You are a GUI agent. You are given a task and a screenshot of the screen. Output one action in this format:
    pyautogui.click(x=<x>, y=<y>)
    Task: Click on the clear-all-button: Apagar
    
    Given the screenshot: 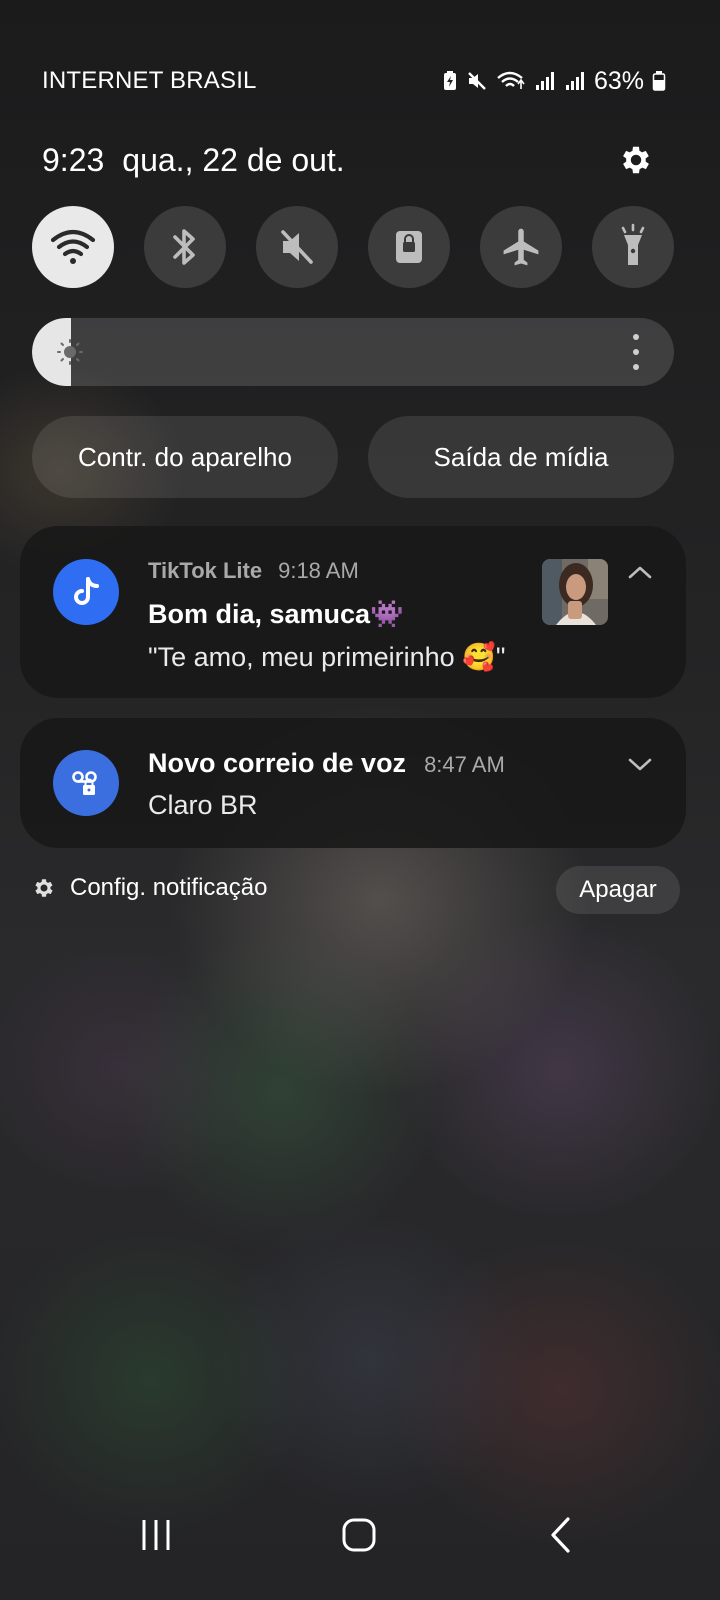 What is the action you would take?
    pyautogui.click(x=618, y=890)
    